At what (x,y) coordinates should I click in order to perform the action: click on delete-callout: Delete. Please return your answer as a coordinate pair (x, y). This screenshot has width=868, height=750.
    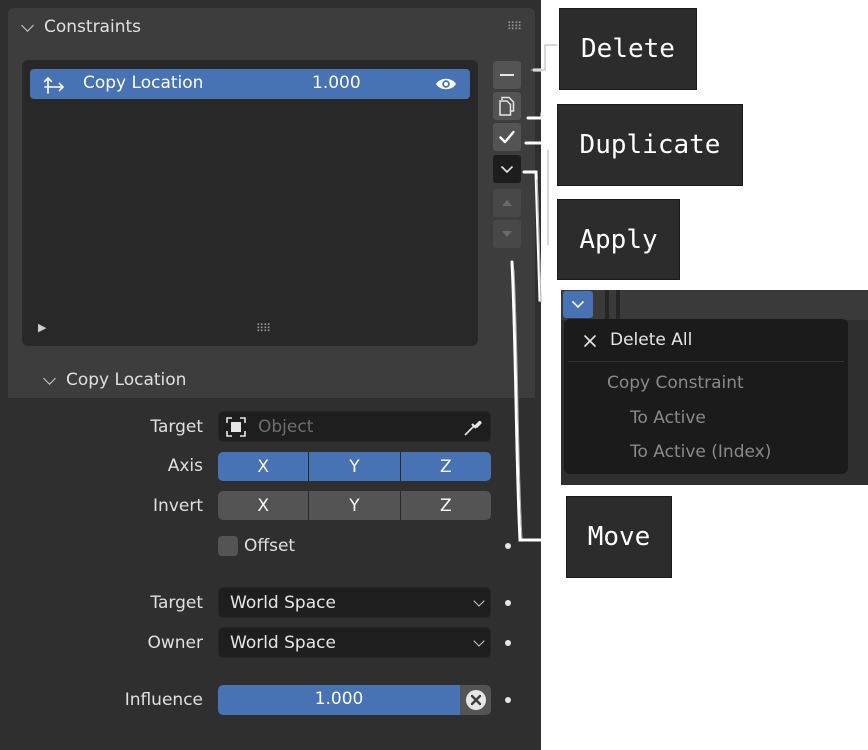
    Looking at the image, I should click on (628, 49).